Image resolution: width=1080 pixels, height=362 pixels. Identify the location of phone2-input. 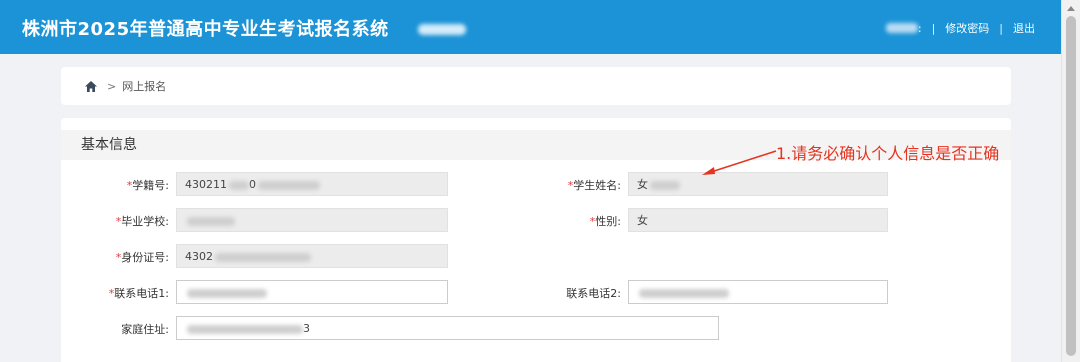
(758, 292).